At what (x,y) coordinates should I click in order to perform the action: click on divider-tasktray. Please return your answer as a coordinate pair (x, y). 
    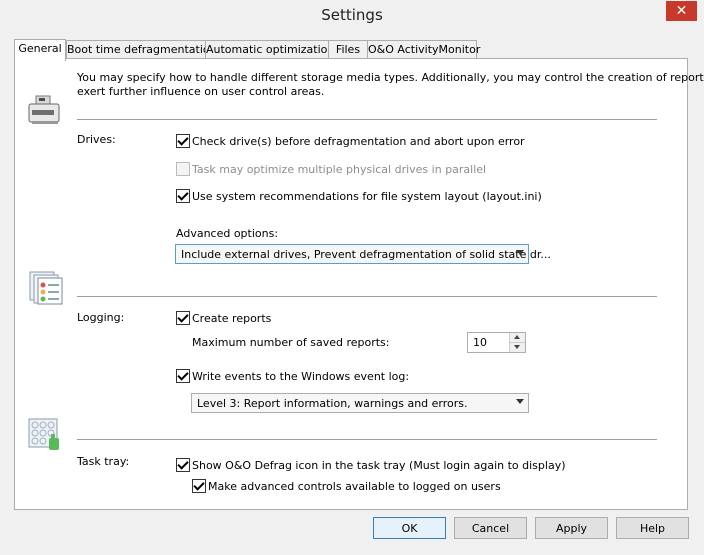
    Looking at the image, I should click on (367, 439).